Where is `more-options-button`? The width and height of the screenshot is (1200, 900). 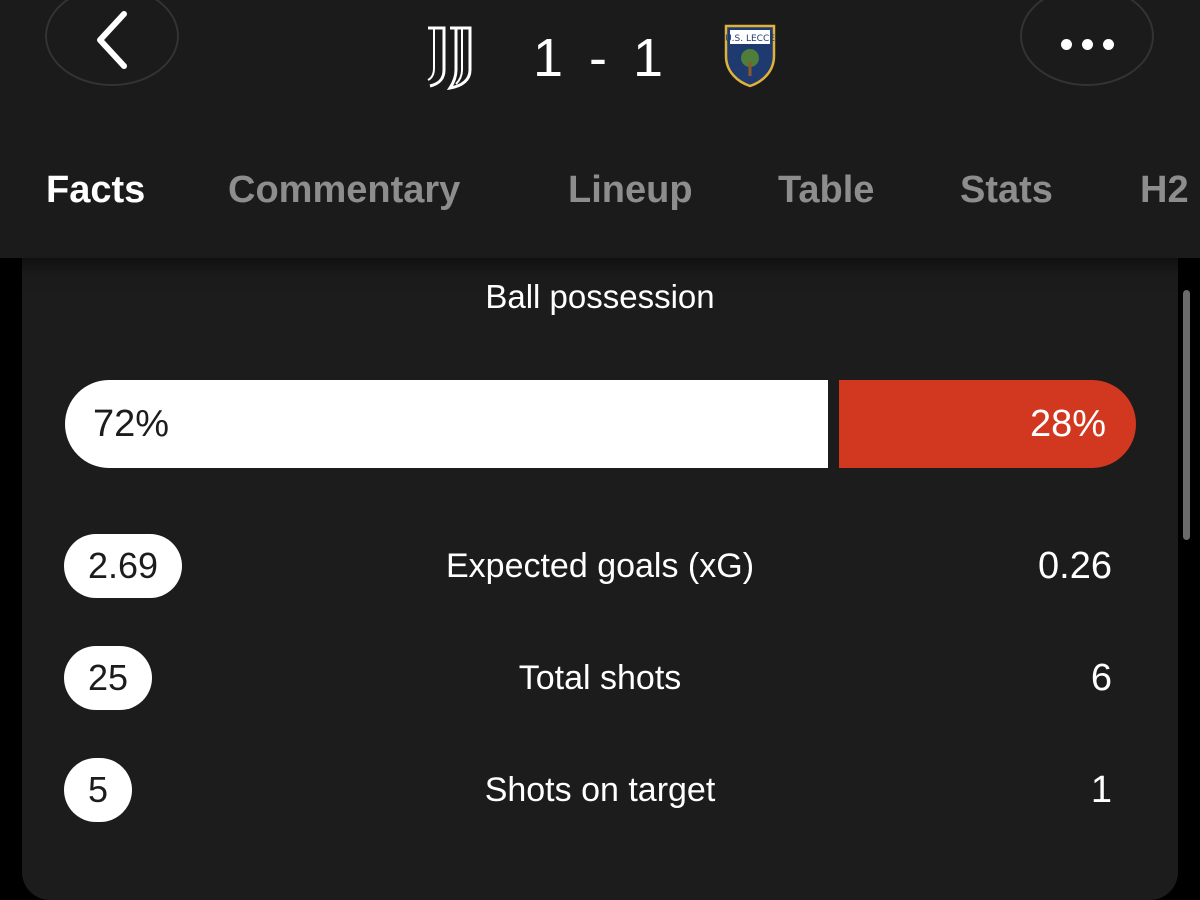 more-options-button is located at coordinates (1087, 43).